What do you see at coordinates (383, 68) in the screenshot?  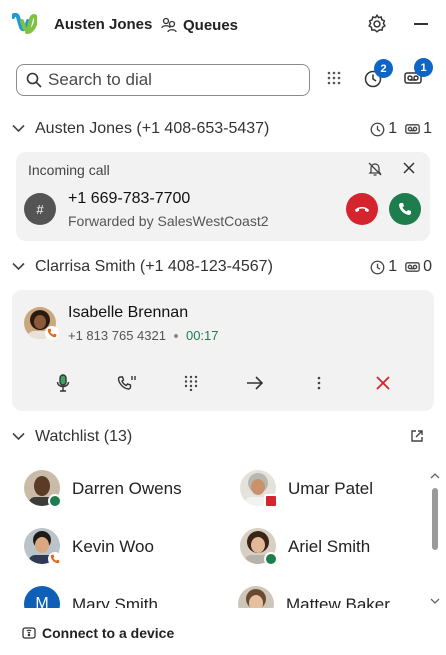 I see `recent-calls-badge: 2` at bounding box center [383, 68].